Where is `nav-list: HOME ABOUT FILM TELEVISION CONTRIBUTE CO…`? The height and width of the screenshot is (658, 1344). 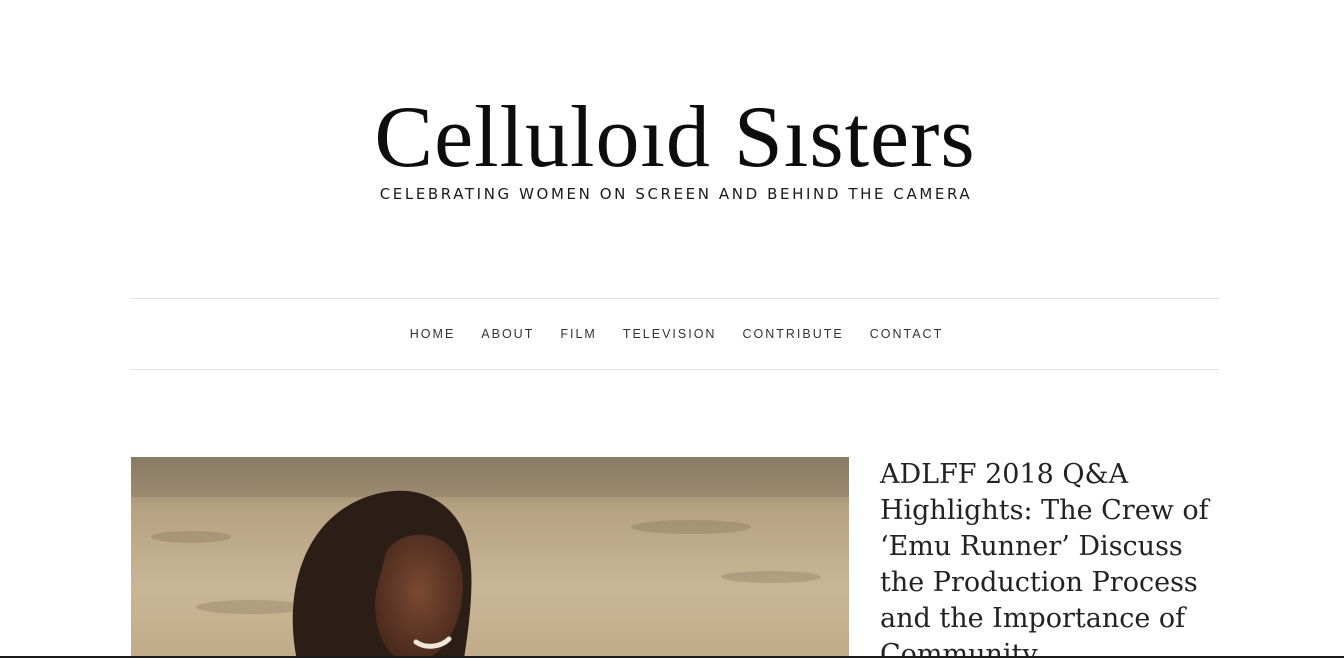 nav-list: HOME ABOUT FILM TELEVISION CONTRIBUTE CO… is located at coordinates (674, 334).